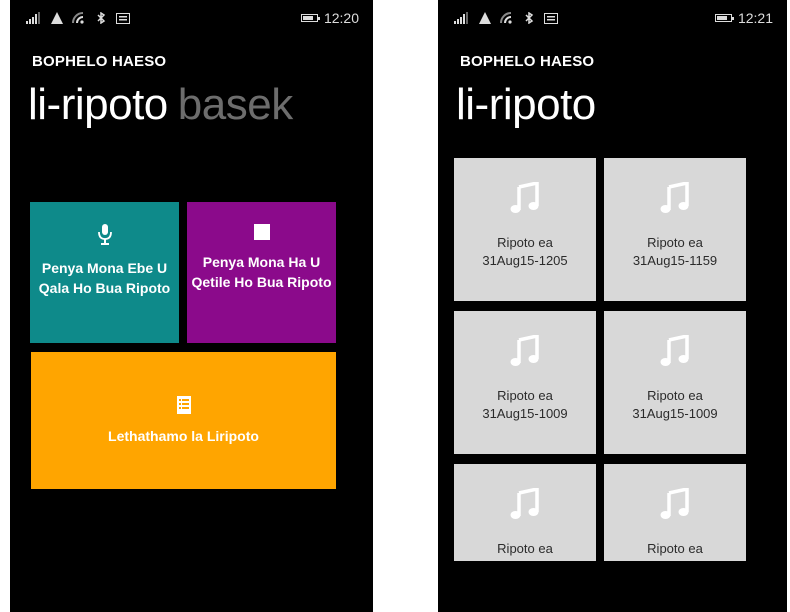  What do you see at coordinates (525, 260) in the screenshot?
I see `report-date: 31Aug15-1205` at bounding box center [525, 260].